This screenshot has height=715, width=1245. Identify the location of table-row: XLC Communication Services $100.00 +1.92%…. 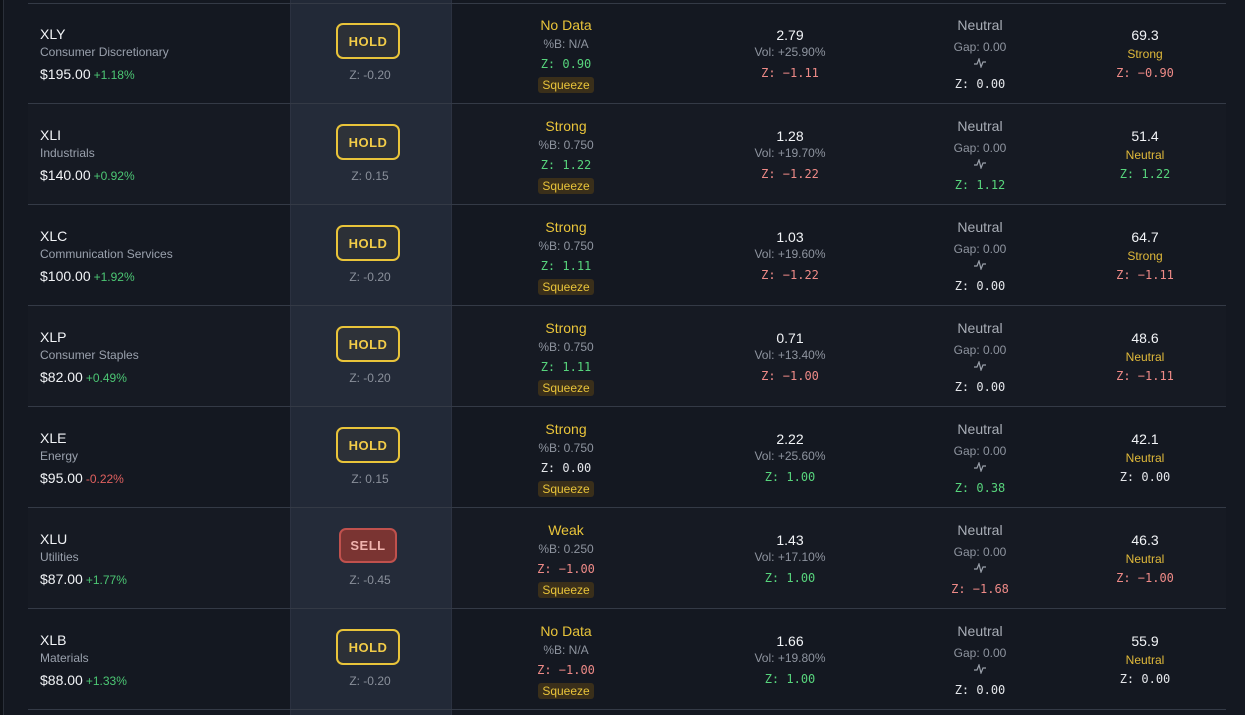
(627, 255).